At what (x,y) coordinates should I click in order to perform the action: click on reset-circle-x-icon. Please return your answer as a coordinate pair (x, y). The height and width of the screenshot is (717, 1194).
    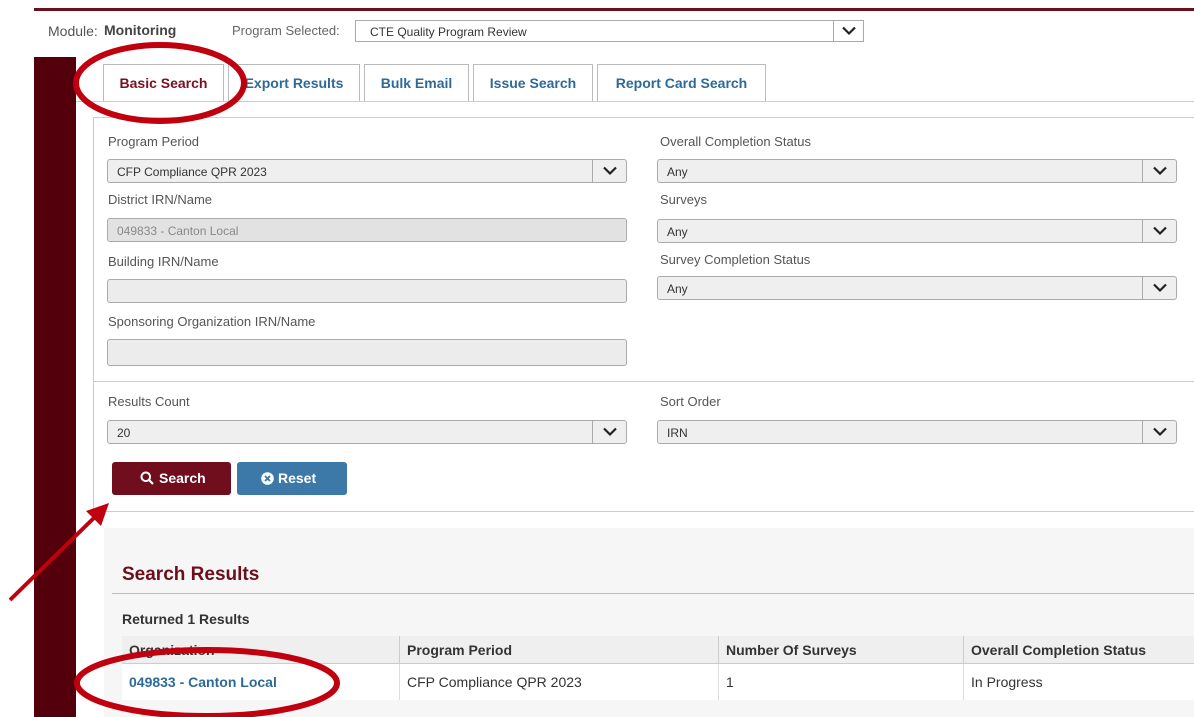
    Looking at the image, I should click on (267, 480).